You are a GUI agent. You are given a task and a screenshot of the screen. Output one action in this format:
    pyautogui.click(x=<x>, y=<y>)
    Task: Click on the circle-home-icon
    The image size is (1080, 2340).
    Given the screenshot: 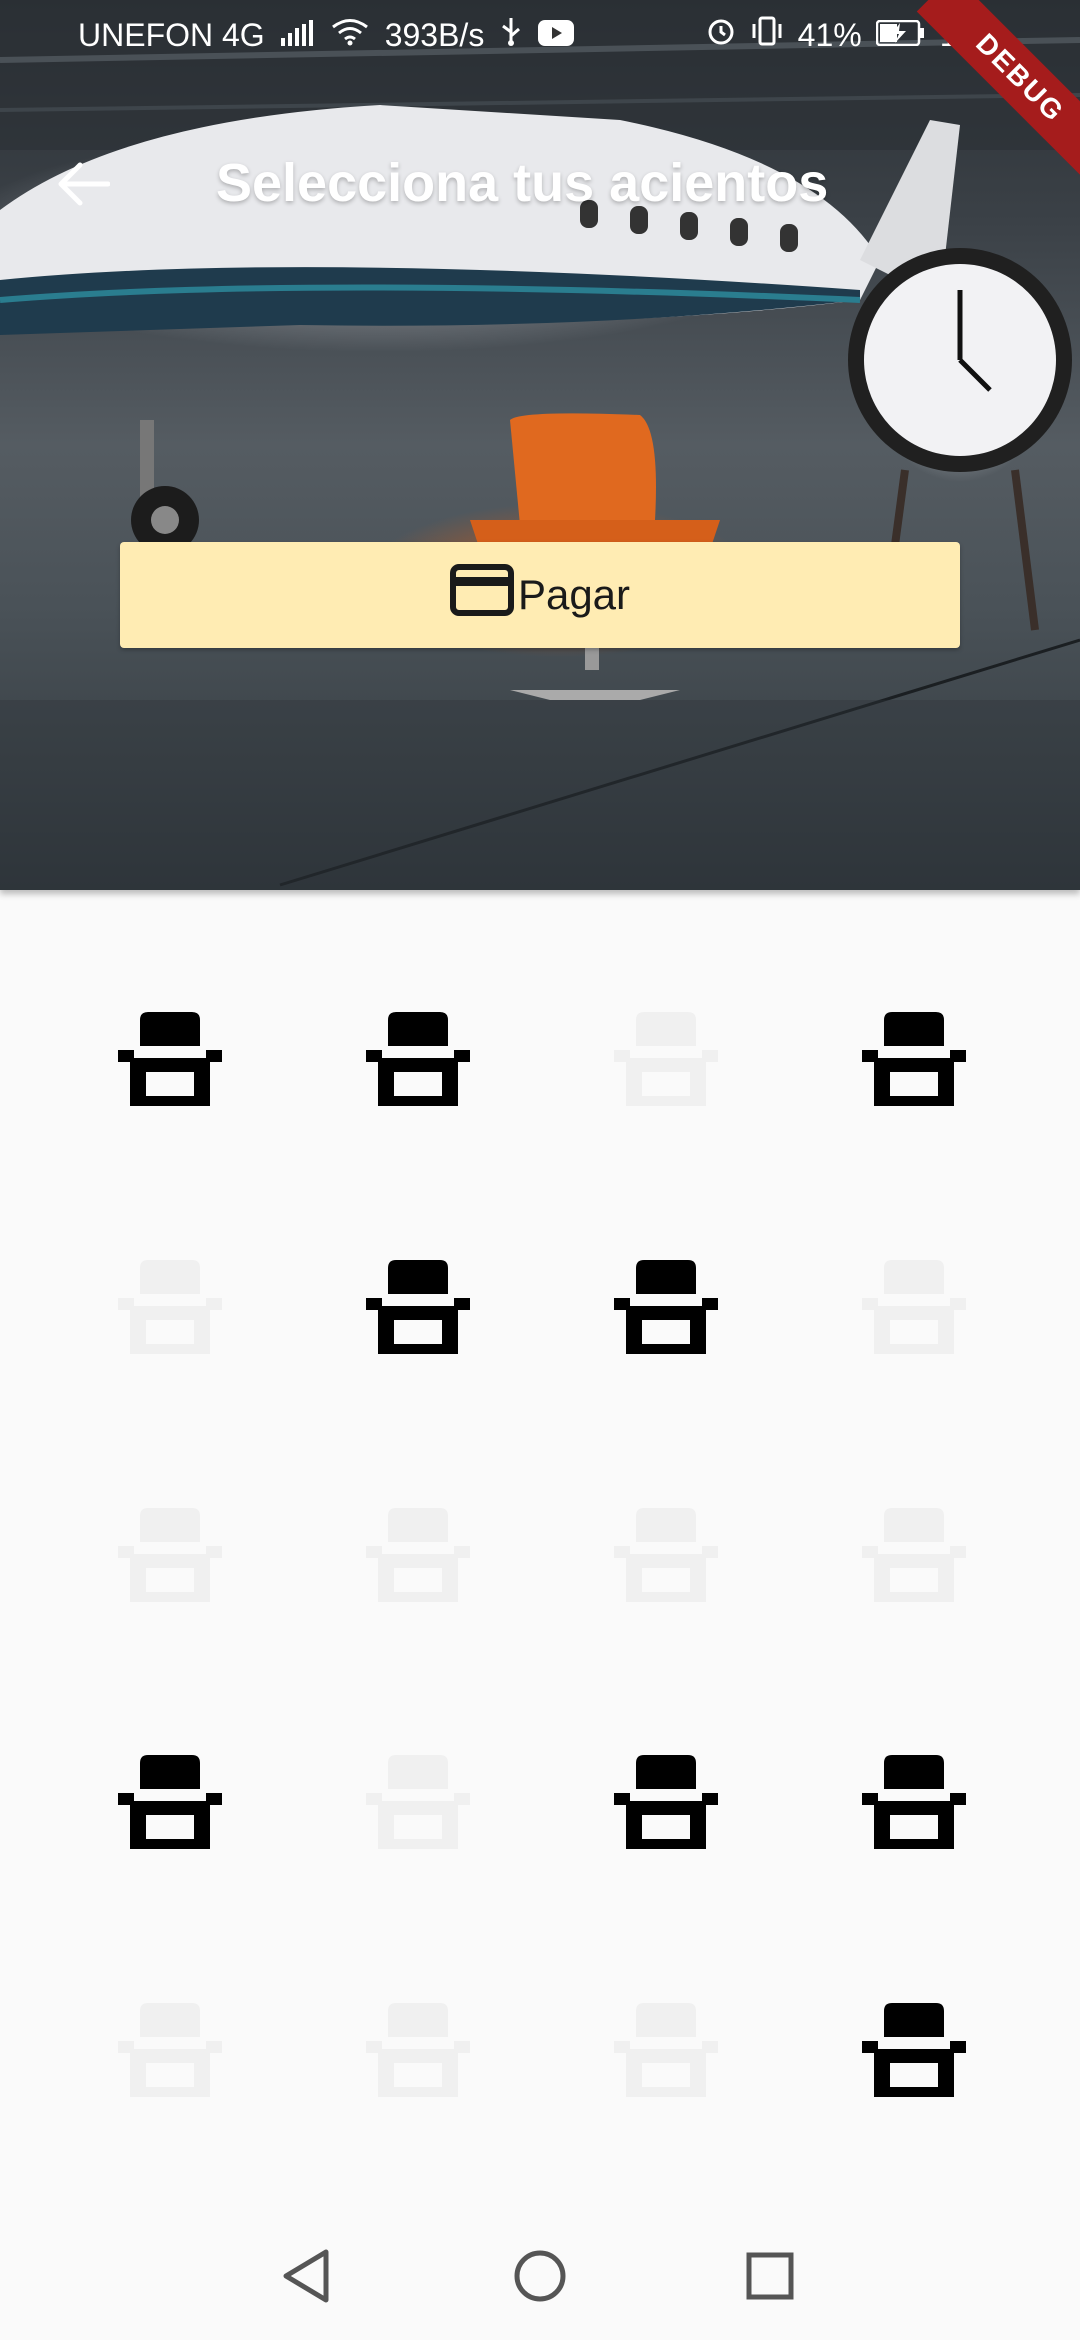 What is the action you would take?
    pyautogui.click(x=540, y=2278)
    